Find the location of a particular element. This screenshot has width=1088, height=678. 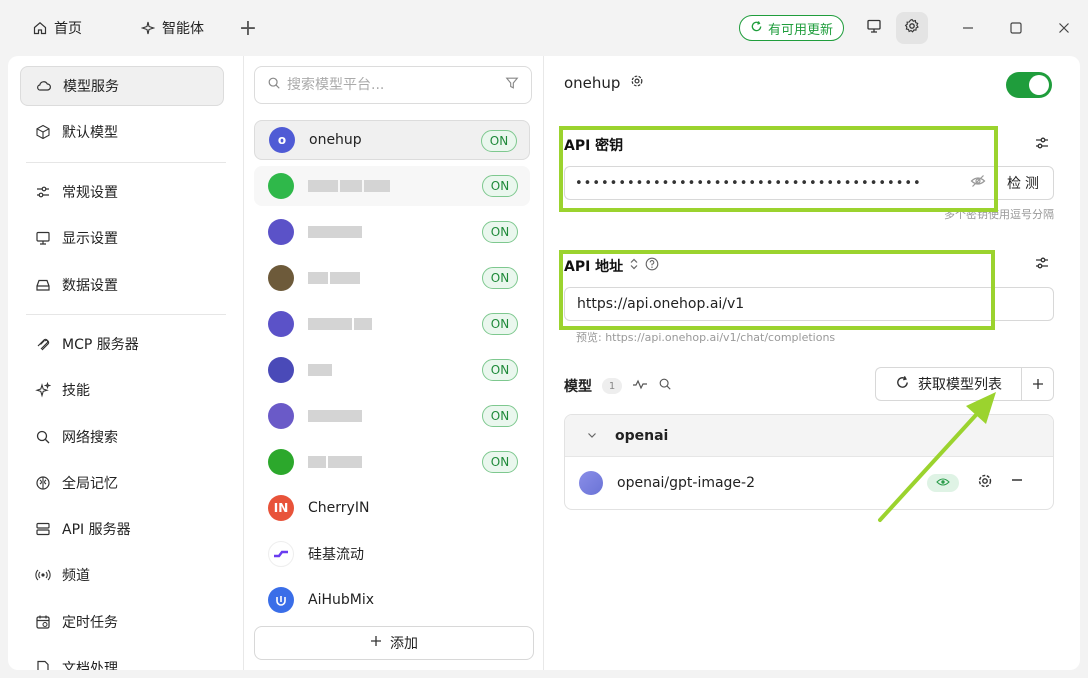

model-settings-button is located at coordinates (985, 483).